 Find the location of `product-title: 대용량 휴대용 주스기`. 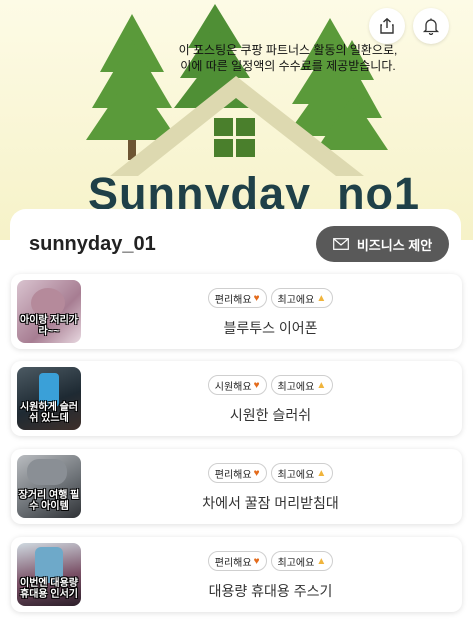

product-title: 대용량 휴대용 주스기 is located at coordinates (270, 591).